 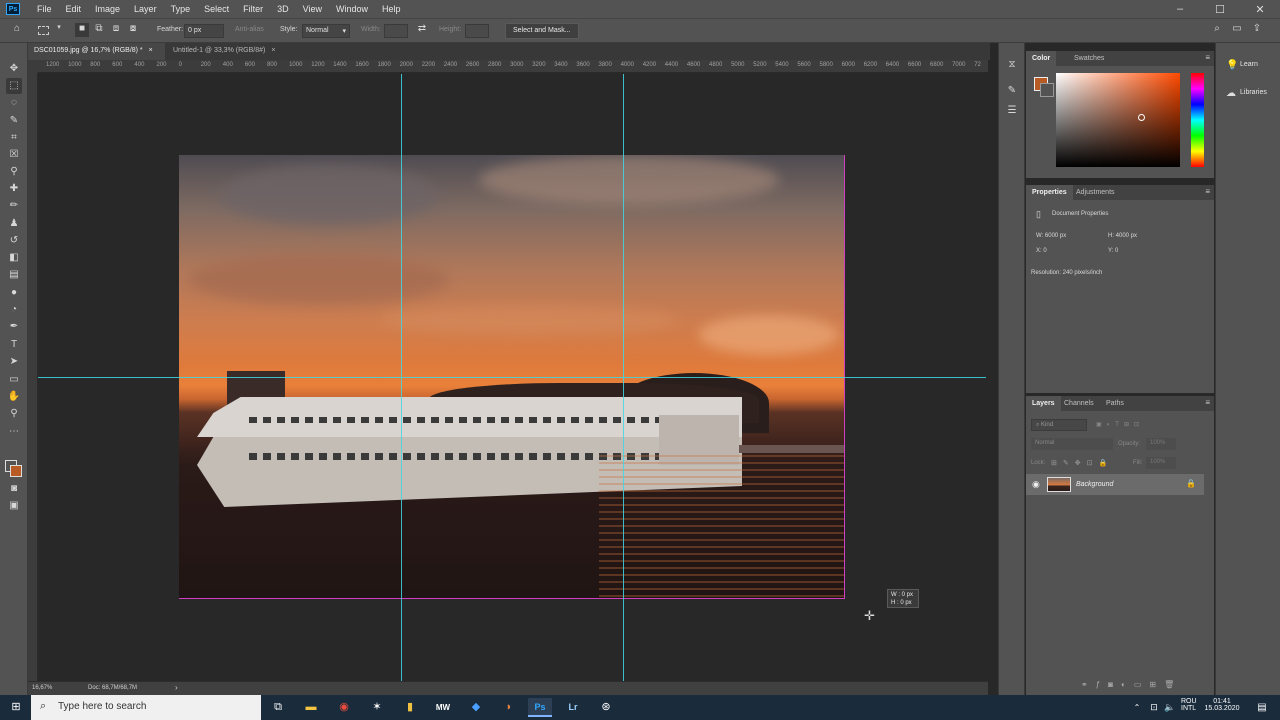 What do you see at coordinates (14, 138) in the screenshot?
I see `crop-tool-icon: ⌗` at bounding box center [14, 138].